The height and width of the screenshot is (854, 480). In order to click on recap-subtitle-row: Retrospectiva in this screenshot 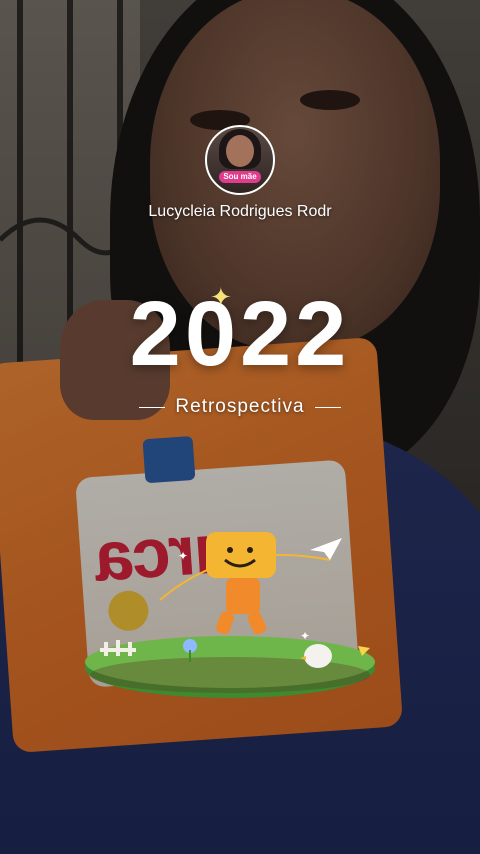, I will do `click(240, 407)`.